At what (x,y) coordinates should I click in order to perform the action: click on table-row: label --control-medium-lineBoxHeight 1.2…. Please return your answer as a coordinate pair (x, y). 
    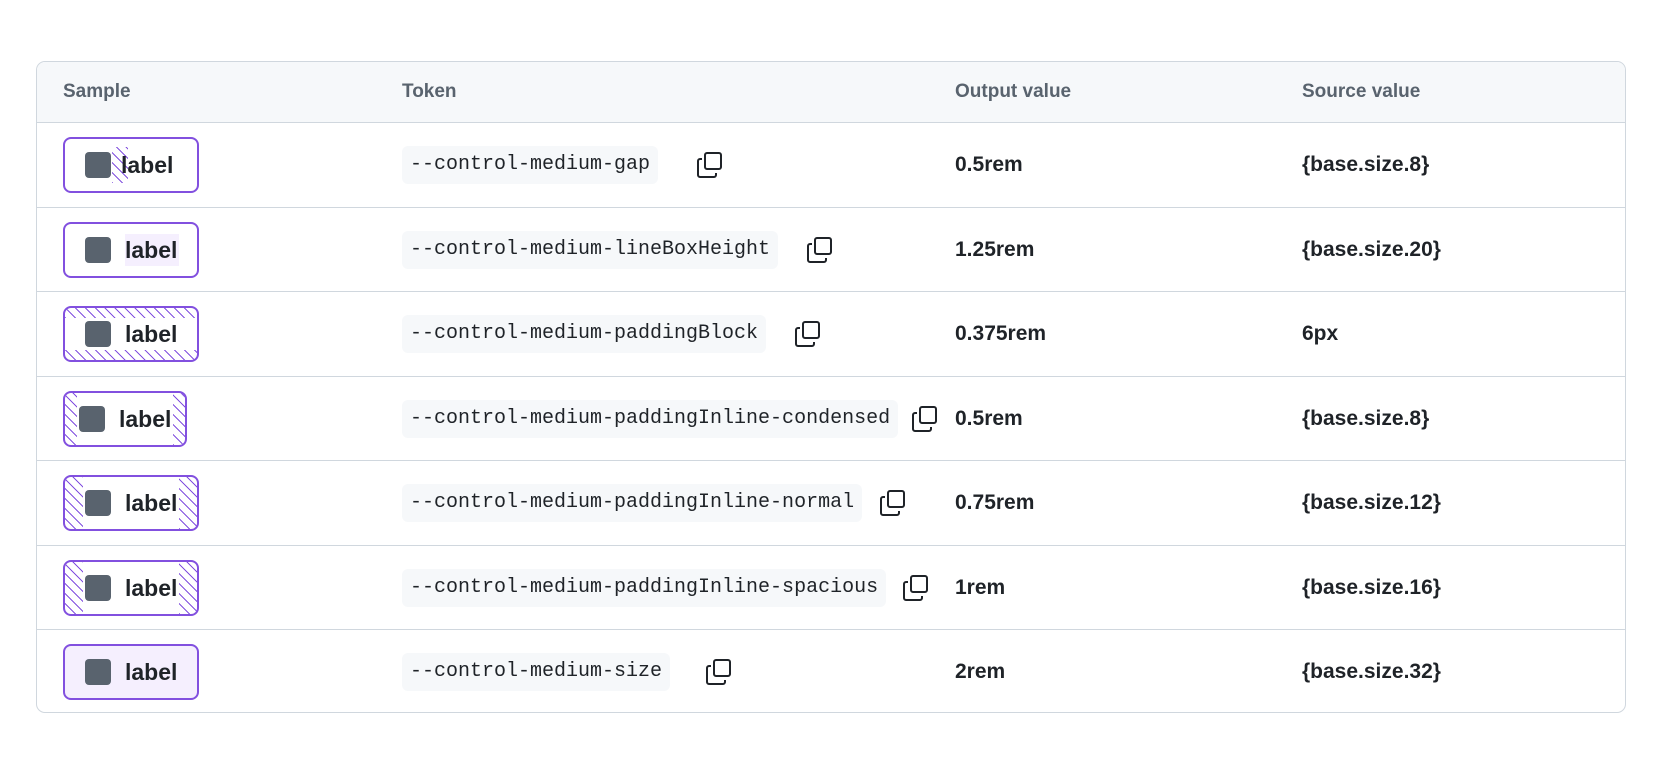
    Looking at the image, I should click on (831, 250).